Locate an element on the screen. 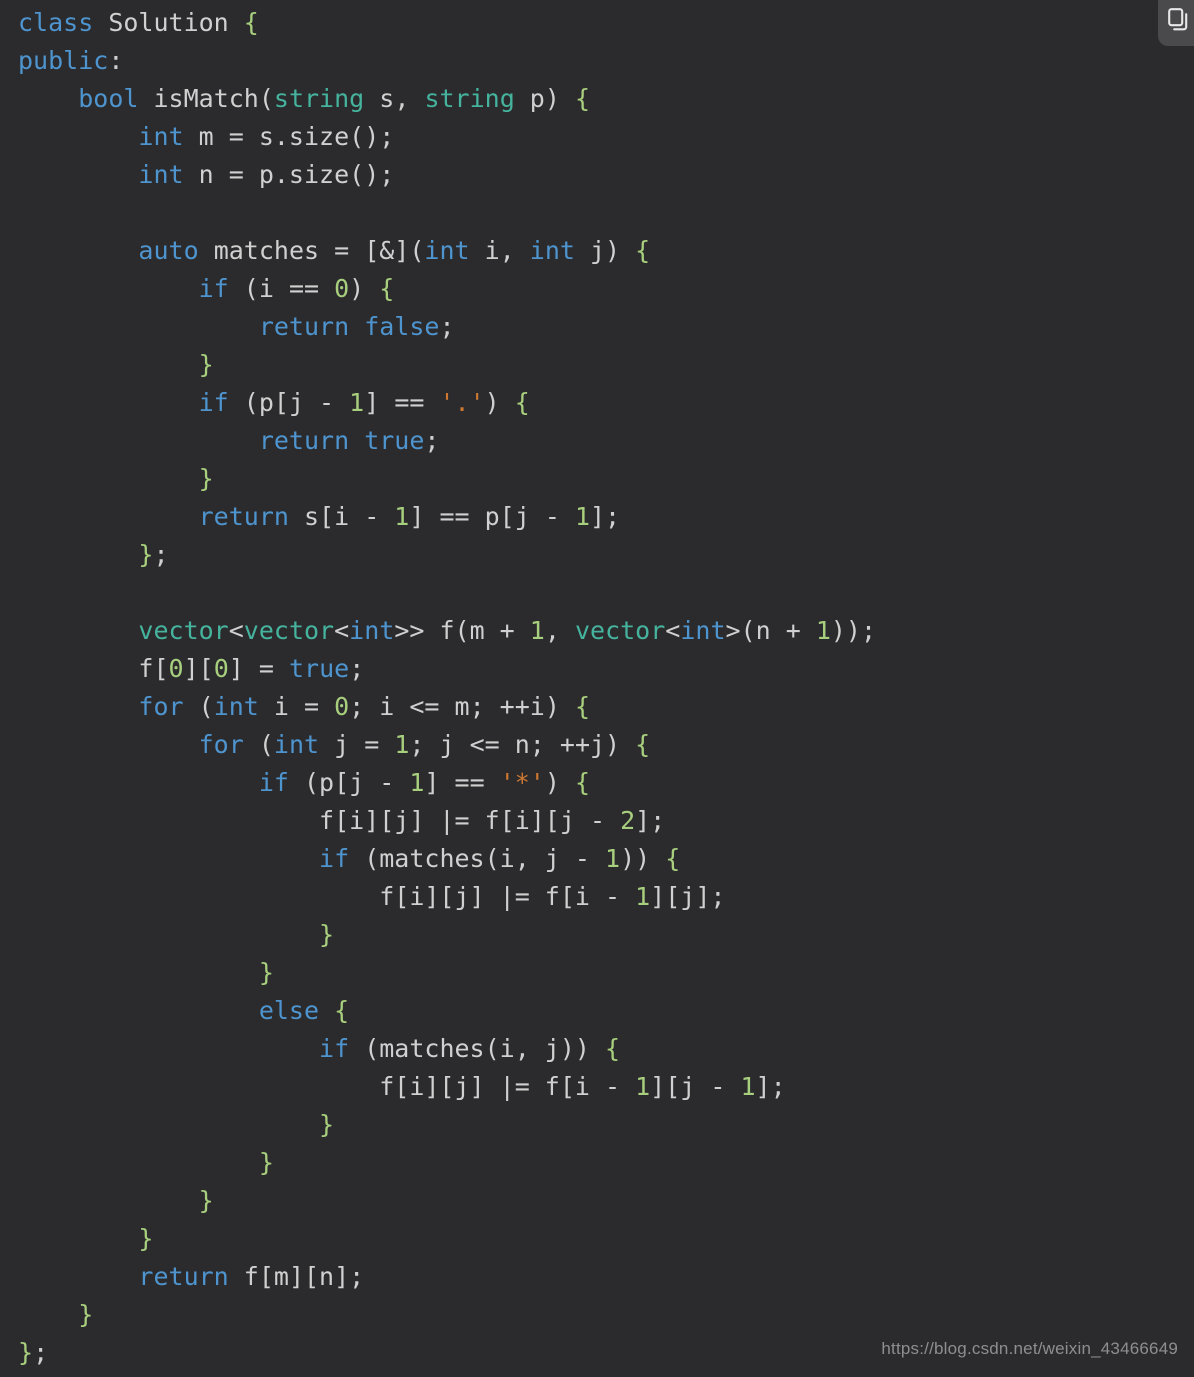  code-line: if (i == 0) { is located at coordinates (606, 289).